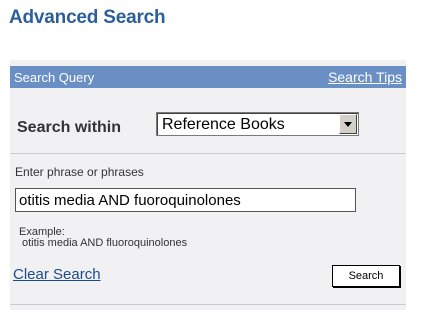 This screenshot has height=312, width=427. I want to click on search-button: Search, so click(366, 276).